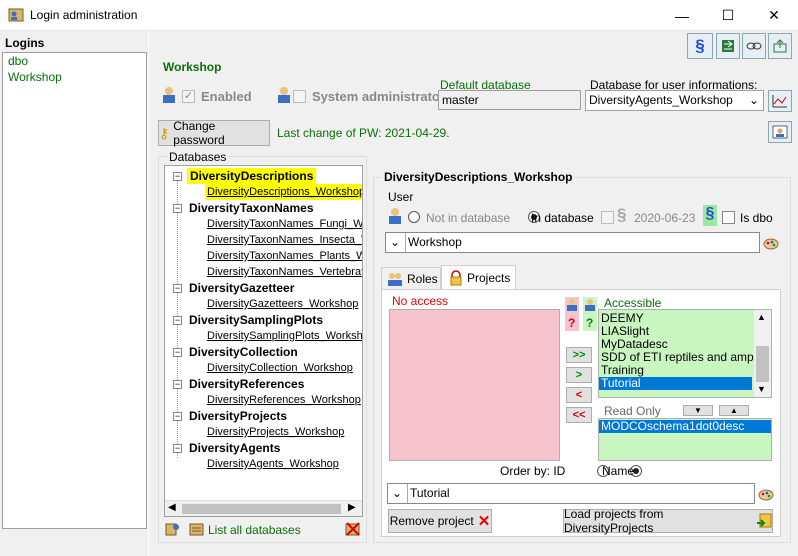 The image size is (798, 556). What do you see at coordinates (284, 240) in the screenshot?
I see `tree-child: DiversityTaxonNames_Insecta_W` at bounding box center [284, 240].